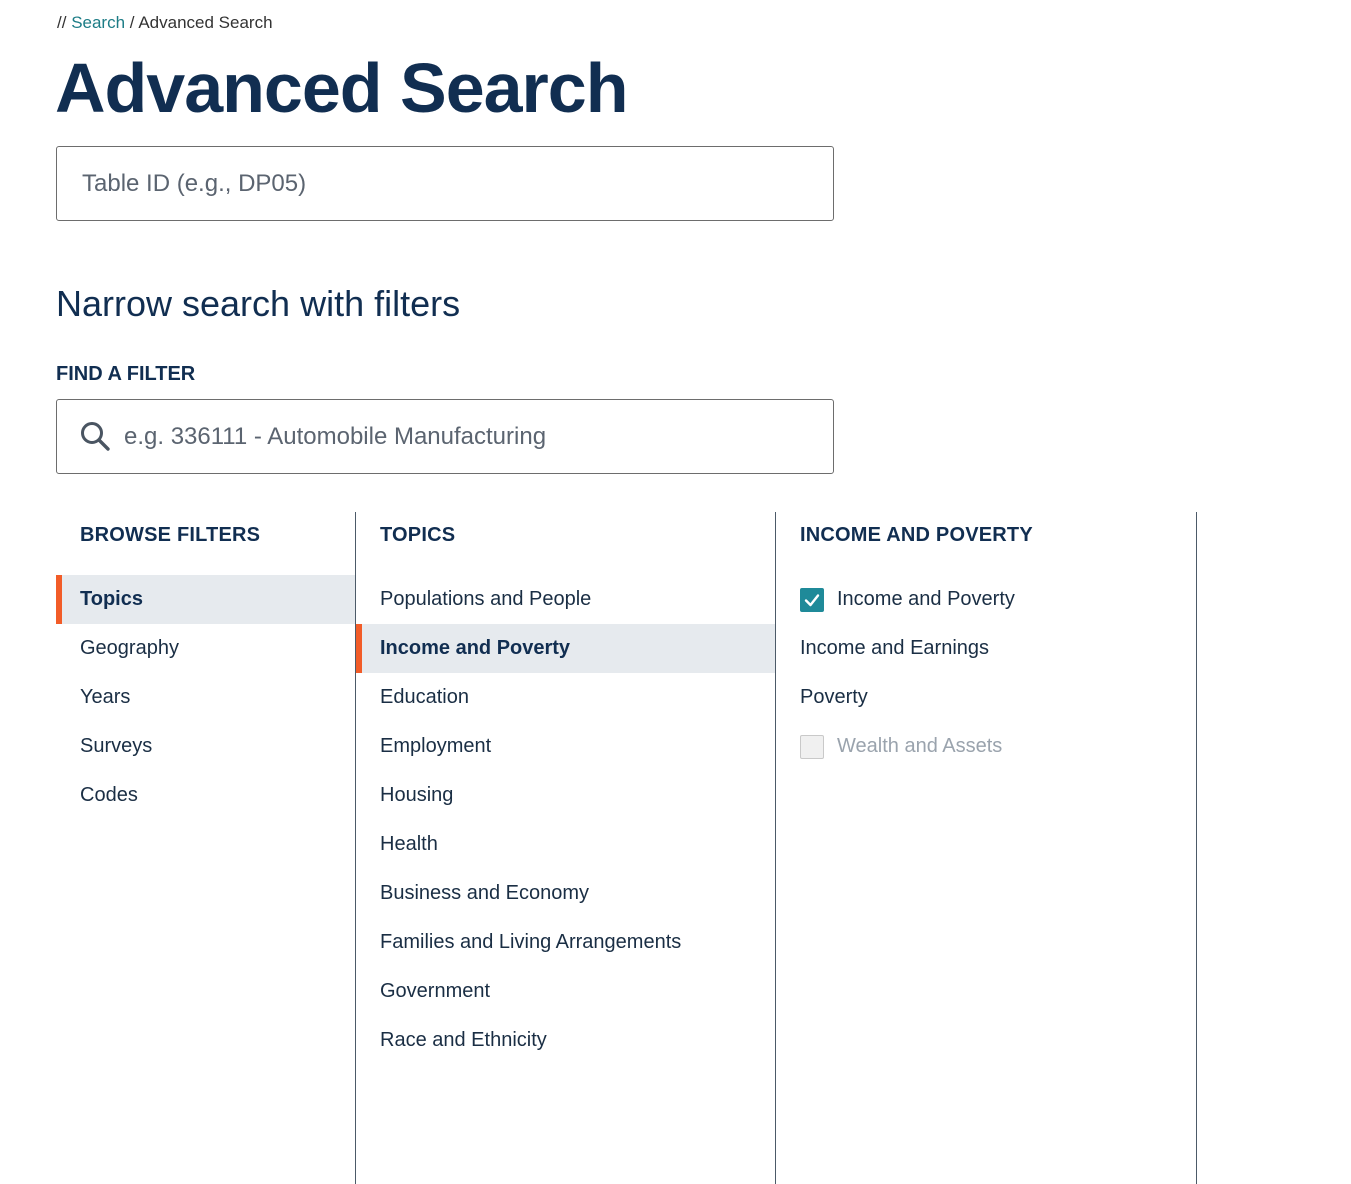 This screenshot has width=1351, height=1184. What do you see at coordinates (205, 22) in the screenshot?
I see `breadcrumb-current: Advanced Search` at bounding box center [205, 22].